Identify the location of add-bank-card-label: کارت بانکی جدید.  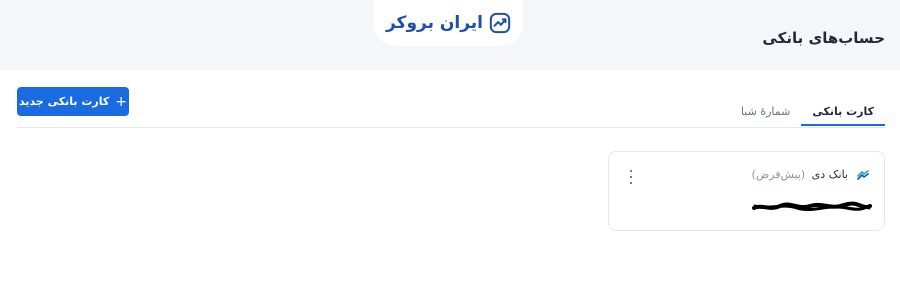
(64, 101).